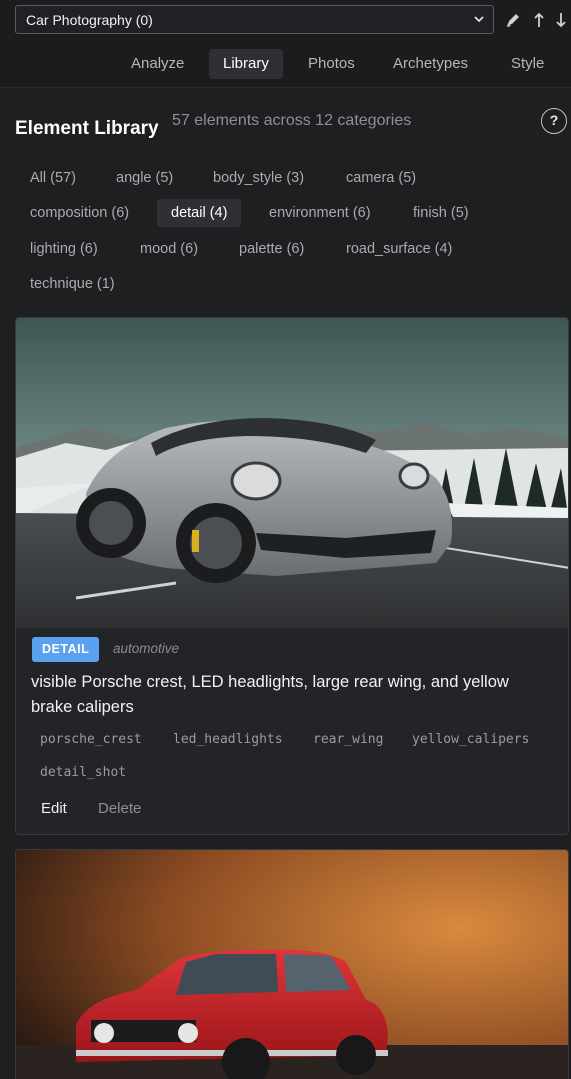 The image size is (571, 1079). I want to click on page-subtitle: 57 elements across 12 categories, so click(292, 120).